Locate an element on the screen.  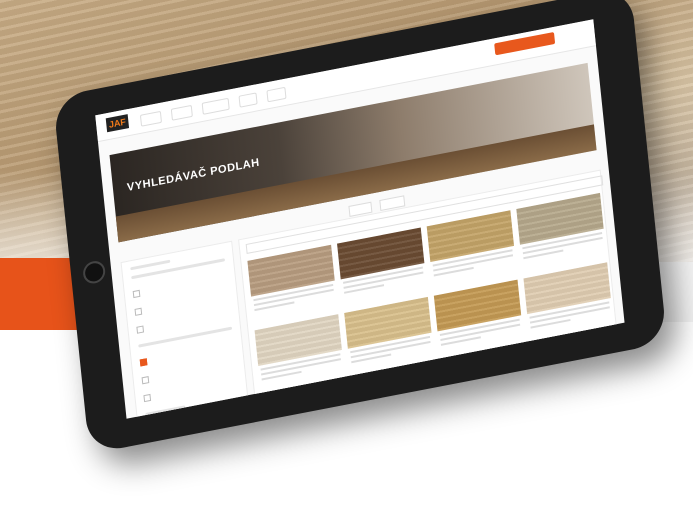
filter-sidebar is located at coordinates (184, 329).